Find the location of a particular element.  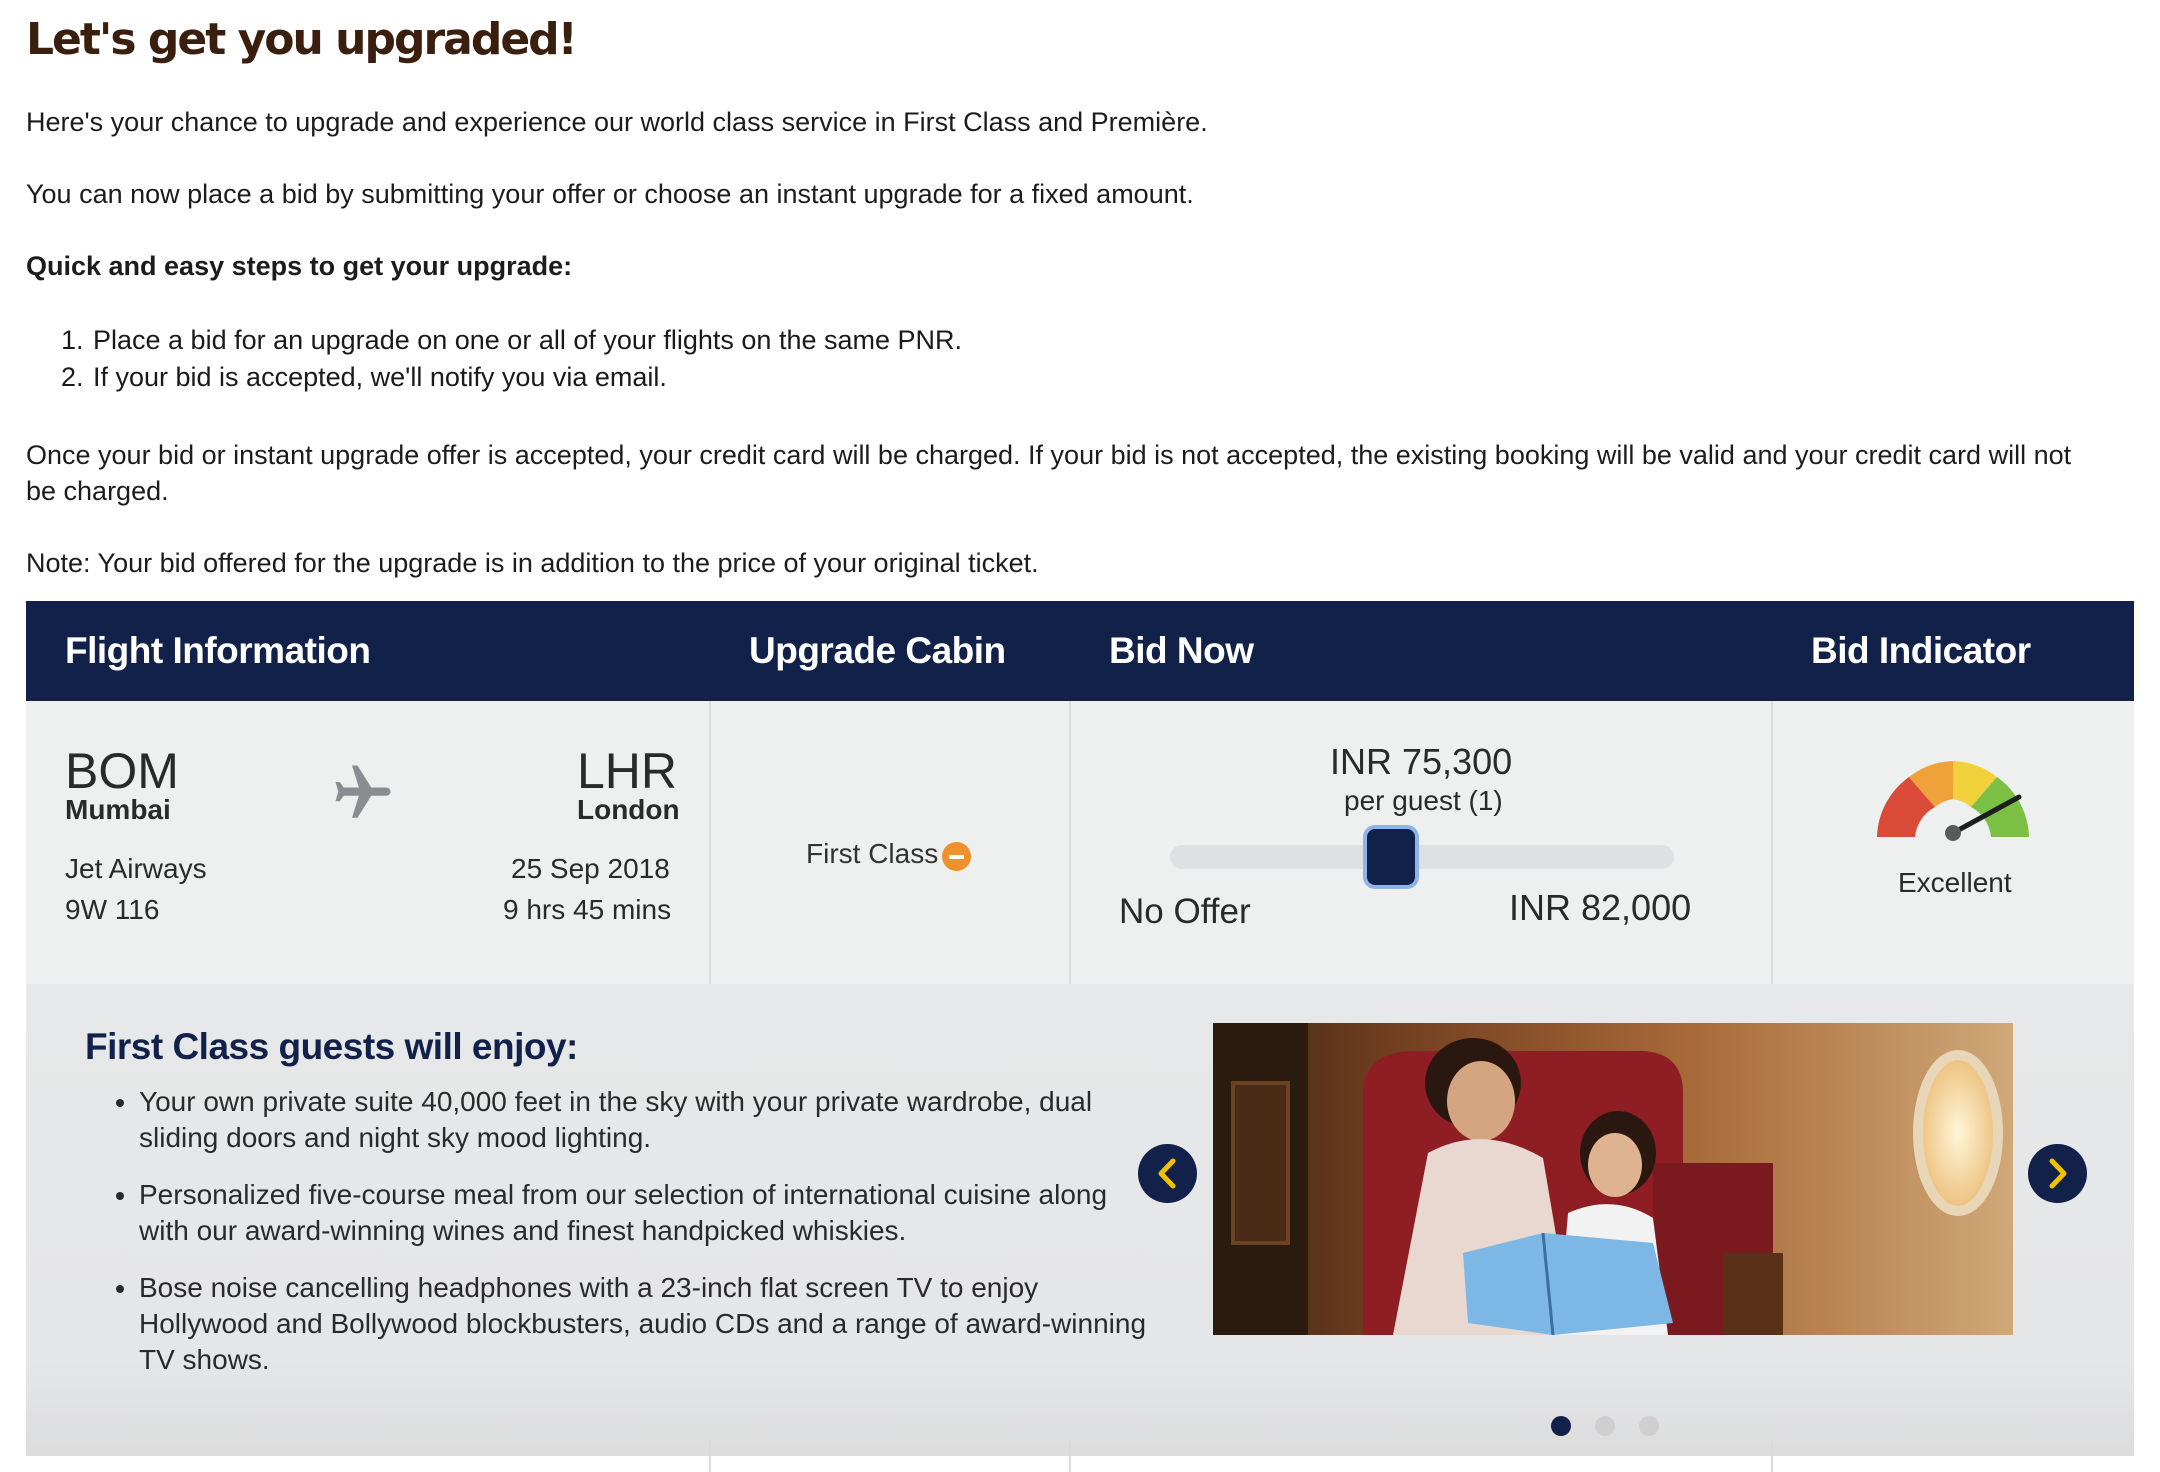

chevron-left-icon is located at coordinates (1167, 1176).